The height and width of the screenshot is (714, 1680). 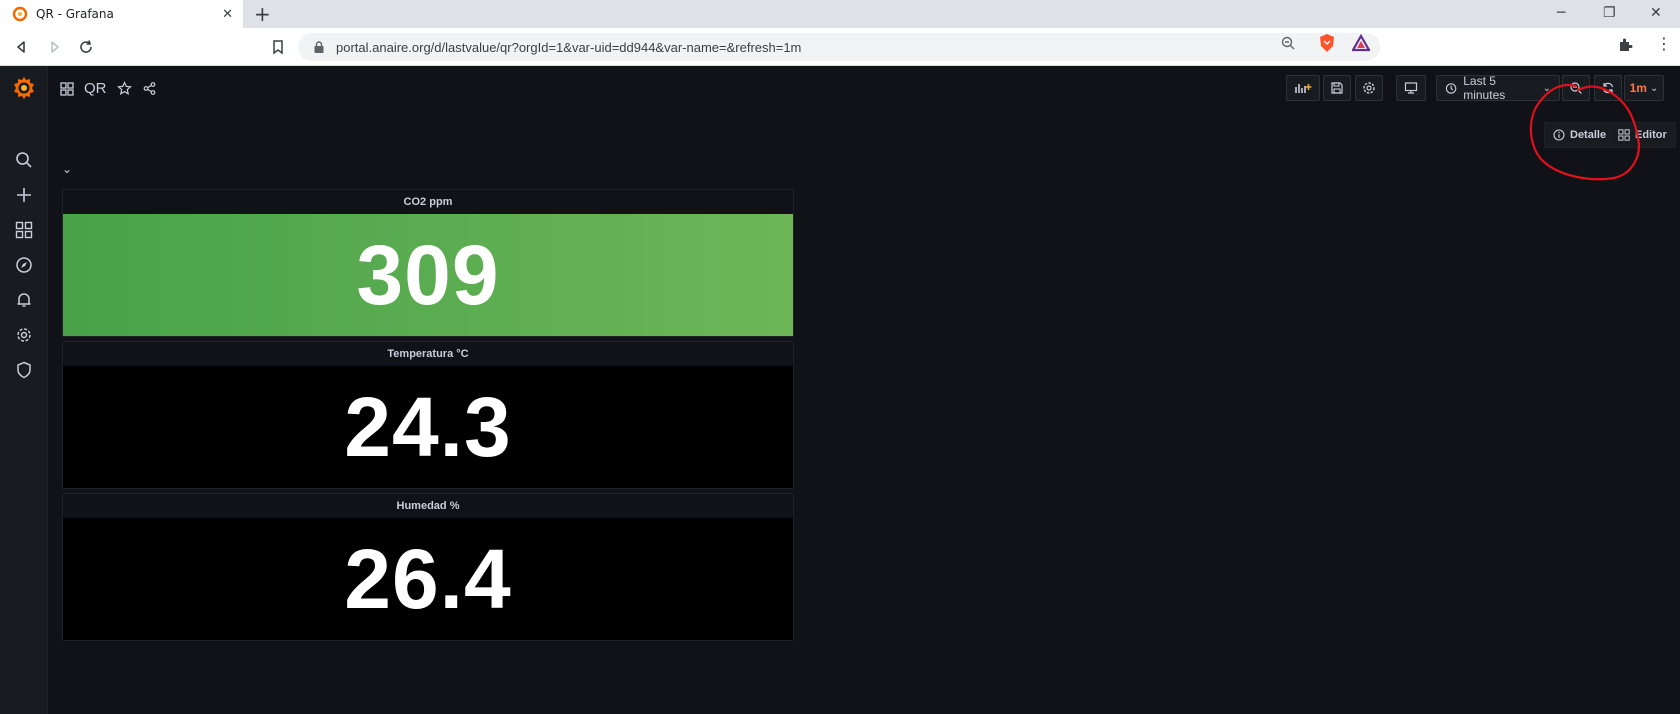 I want to click on save-icon, so click(x=1337, y=88).